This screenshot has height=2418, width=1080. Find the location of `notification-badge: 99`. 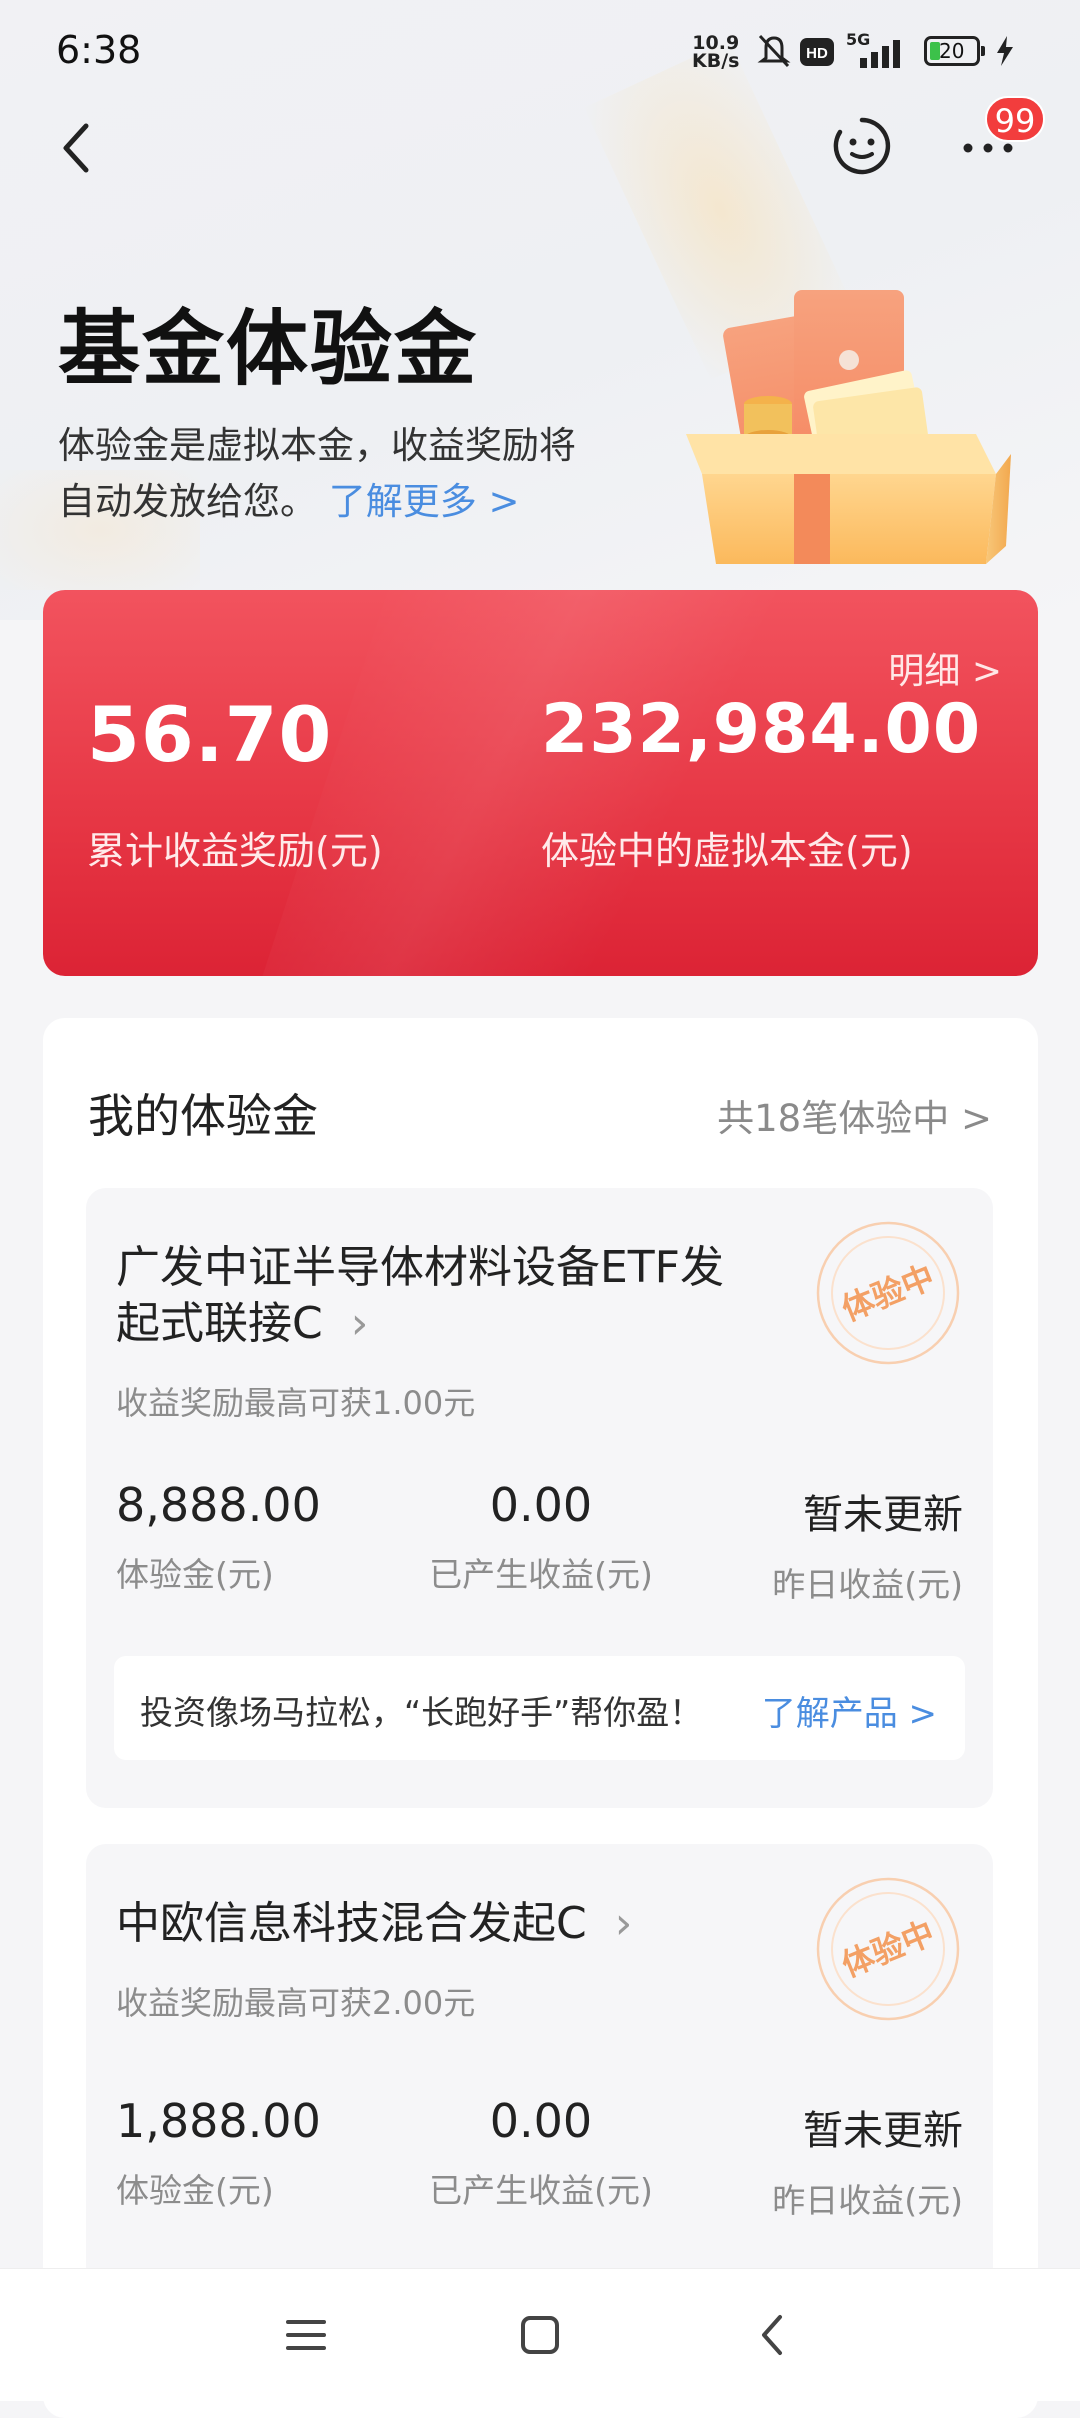

notification-badge: 99 is located at coordinates (1015, 119).